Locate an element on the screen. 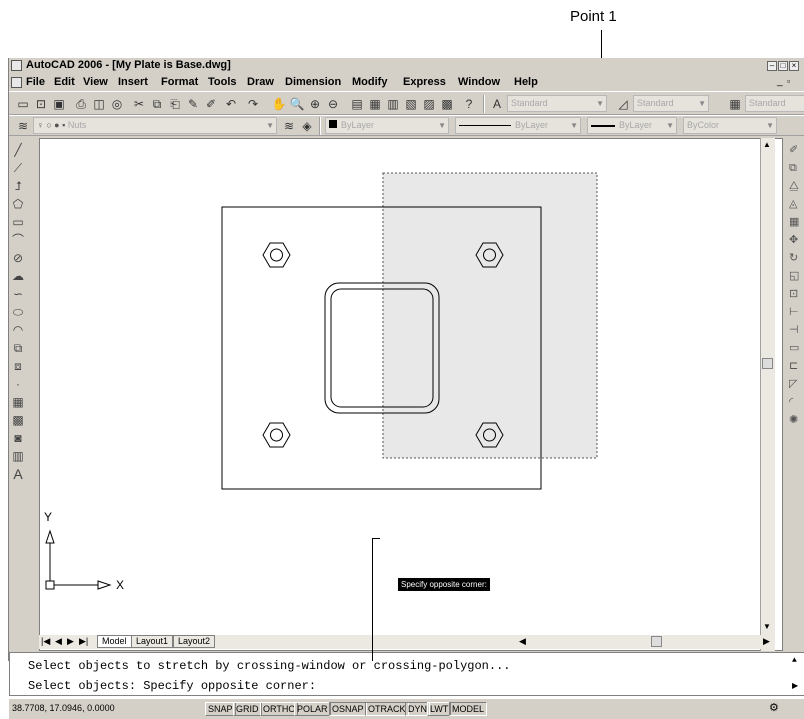  table-style-icon: ▦ is located at coordinates (735, 104).